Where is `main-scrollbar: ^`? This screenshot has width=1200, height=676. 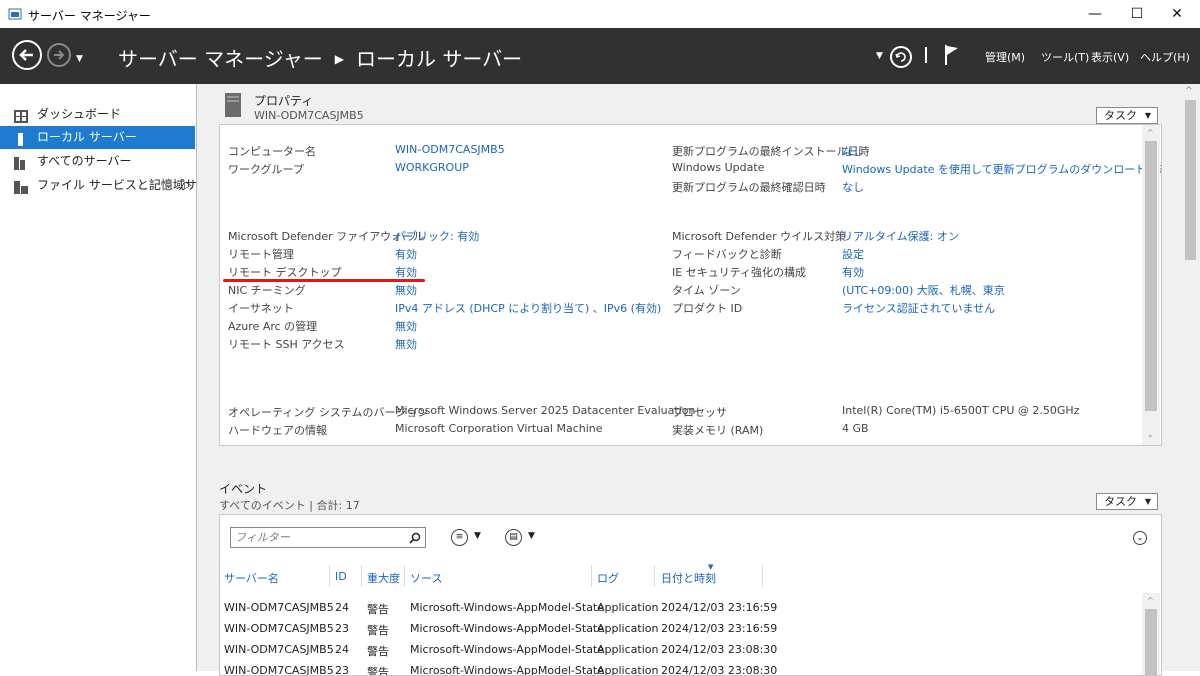
main-scrollbar: ^ is located at coordinates (1190, 377).